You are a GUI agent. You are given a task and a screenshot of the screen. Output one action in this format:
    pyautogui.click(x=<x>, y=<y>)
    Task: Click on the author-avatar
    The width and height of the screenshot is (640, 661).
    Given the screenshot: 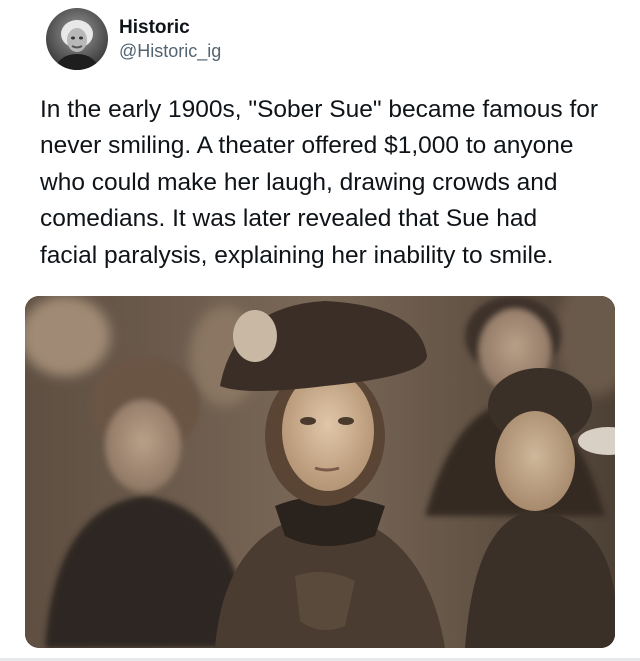 What is the action you would take?
    pyautogui.click(x=77, y=39)
    